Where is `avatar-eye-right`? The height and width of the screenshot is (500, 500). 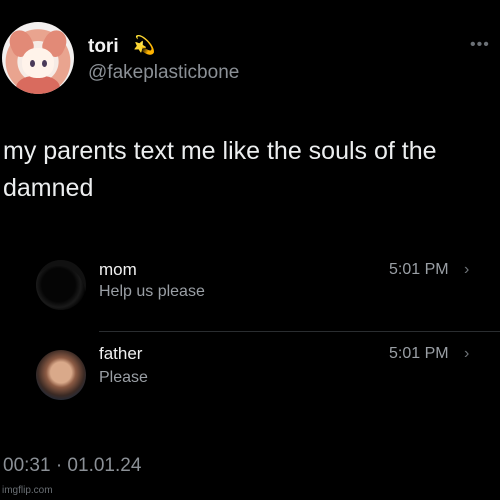
avatar-eye-right is located at coordinates (44, 63).